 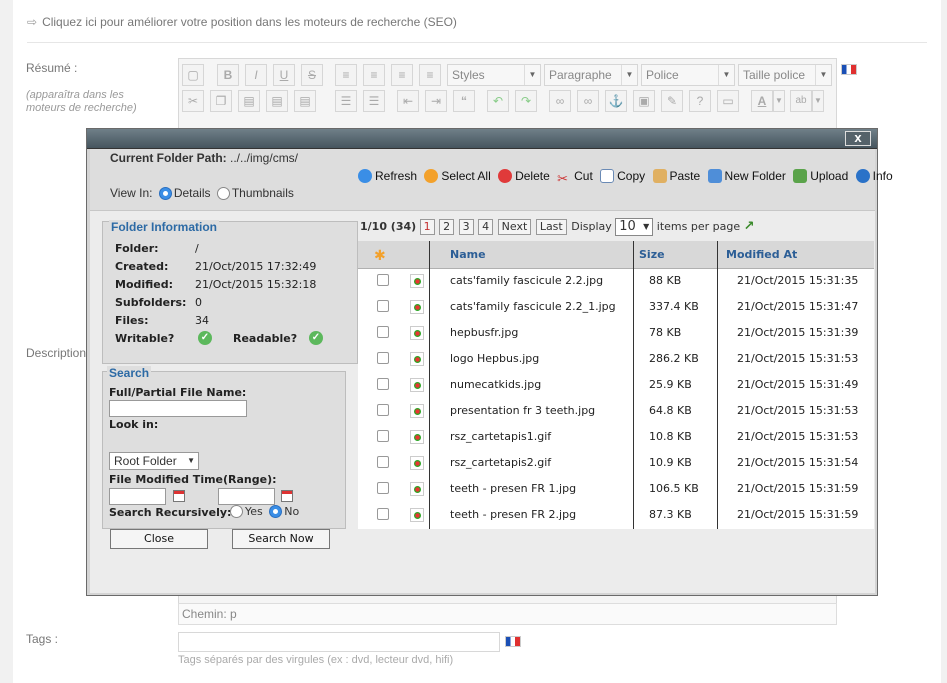 What do you see at coordinates (484, 332) in the screenshot?
I see `file-name: hepbusfr.jpg` at bounding box center [484, 332].